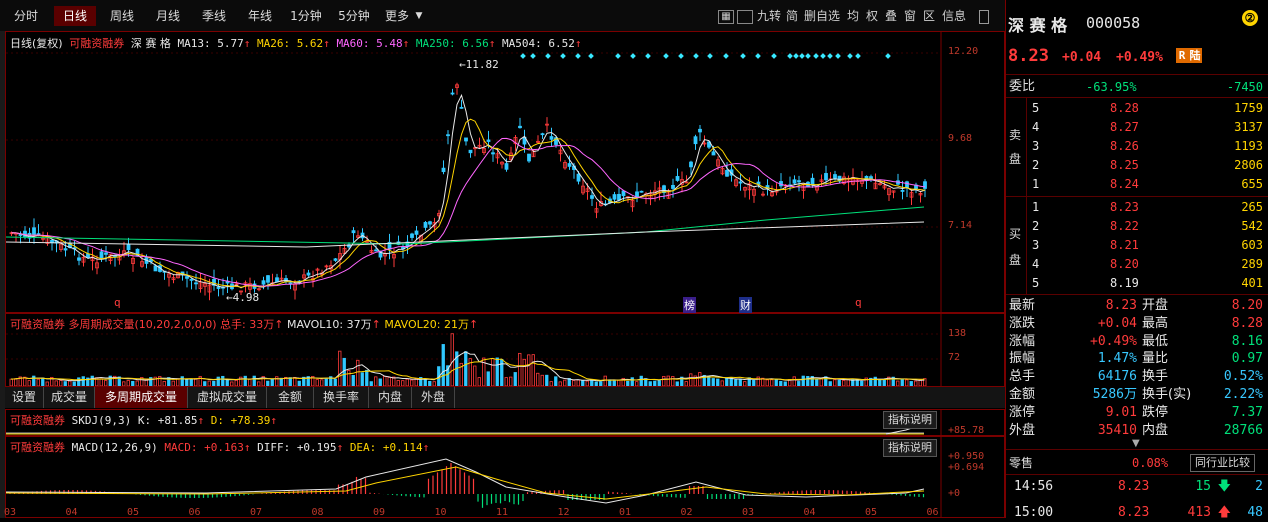 Image resolution: width=1268 pixels, height=522 pixels. I want to click on tab-5min: 5分钟, so click(354, 16).